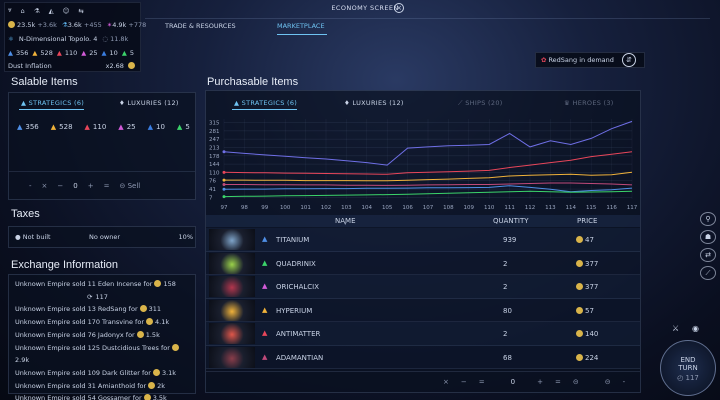 This screenshot has height=400, width=720. What do you see at coordinates (374, 103) in the screenshot?
I see `tab-purchase-luxuries: ♦ LUXURIES (12)` at bounding box center [374, 103].